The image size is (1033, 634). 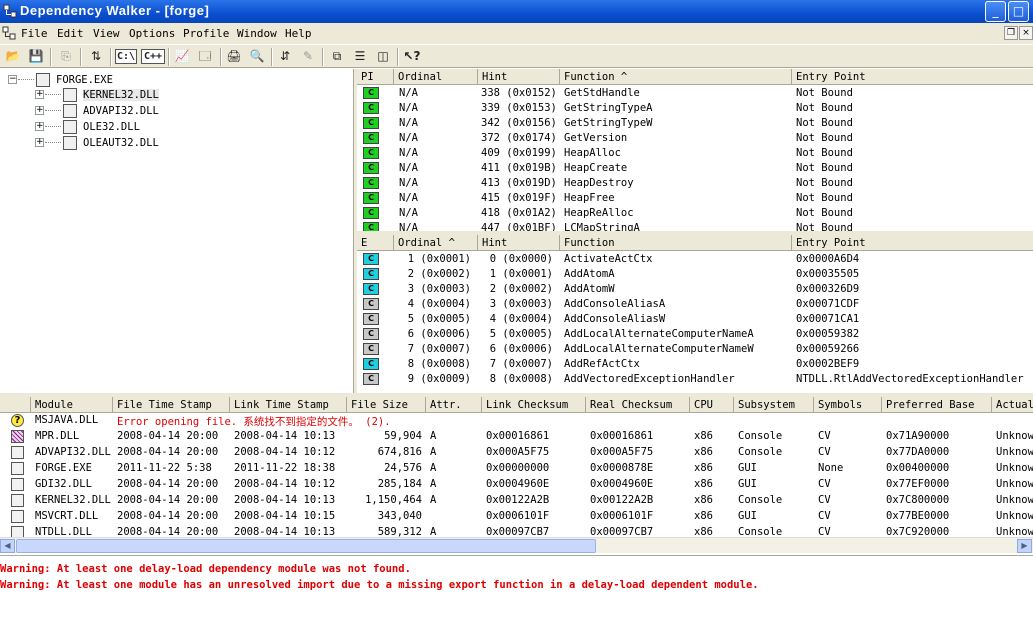 I want to click on col-symbols: Symbols, so click(x=848, y=405).